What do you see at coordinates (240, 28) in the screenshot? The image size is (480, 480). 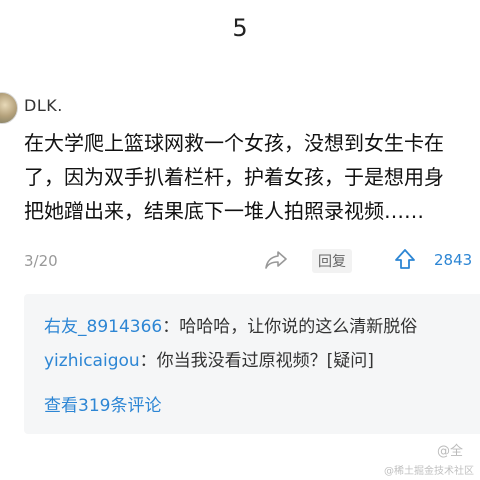 I see `page-number: 5` at bounding box center [240, 28].